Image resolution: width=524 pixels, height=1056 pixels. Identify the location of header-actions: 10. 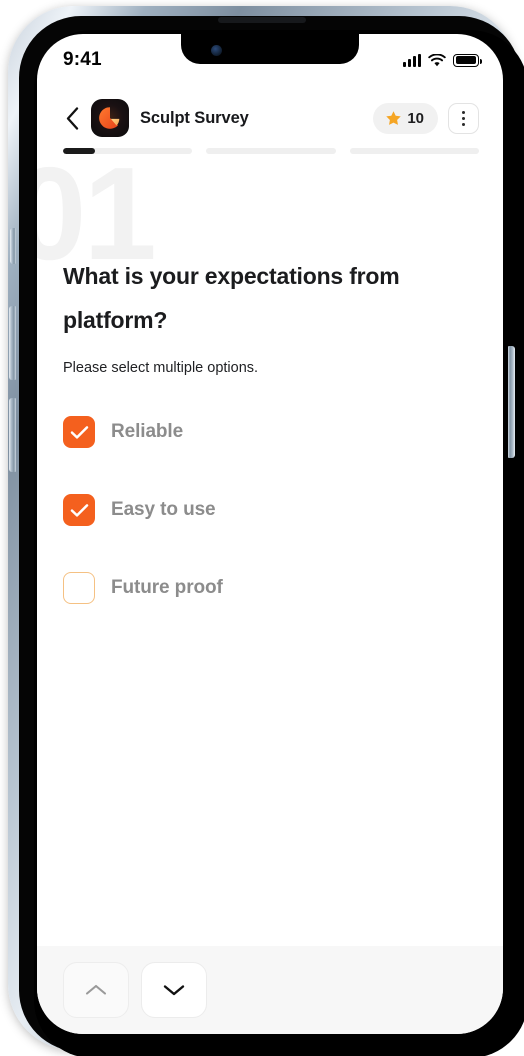
(426, 118).